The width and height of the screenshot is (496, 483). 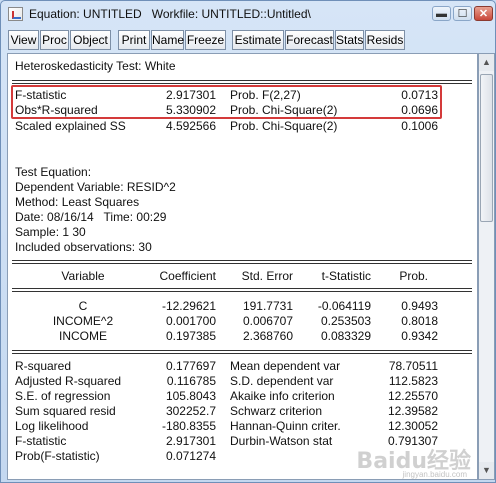 What do you see at coordinates (83, 321) in the screenshot?
I see `variable-name: INCOME^2` at bounding box center [83, 321].